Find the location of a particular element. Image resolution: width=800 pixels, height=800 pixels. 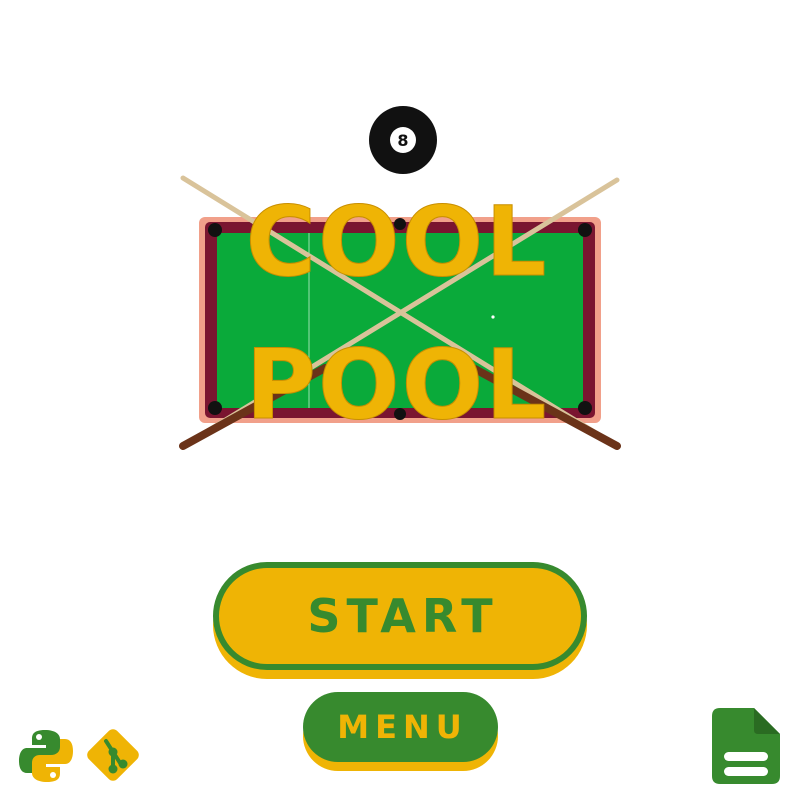

menu-button: MENU is located at coordinates (400, 727).